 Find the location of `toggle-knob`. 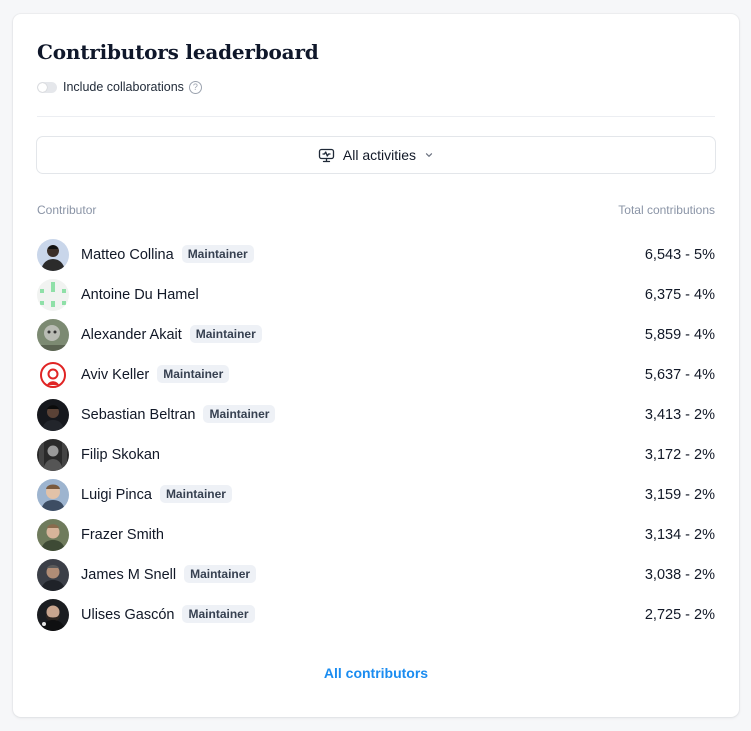

toggle-knob is located at coordinates (42, 87).